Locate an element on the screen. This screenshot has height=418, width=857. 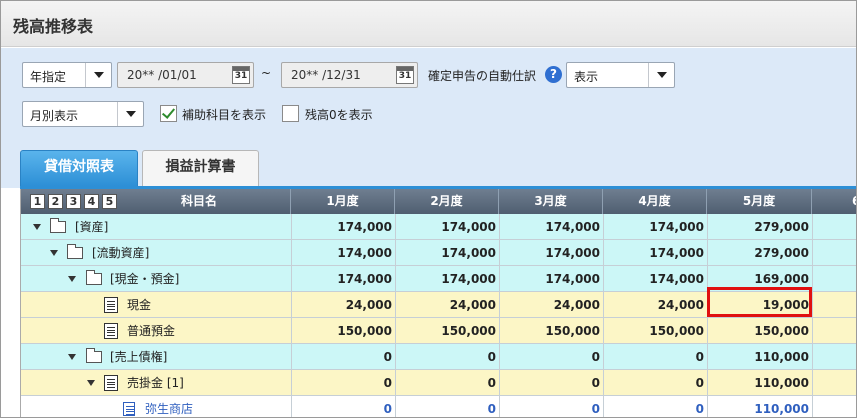
level-5-button: 5 is located at coordinates (109, 201).